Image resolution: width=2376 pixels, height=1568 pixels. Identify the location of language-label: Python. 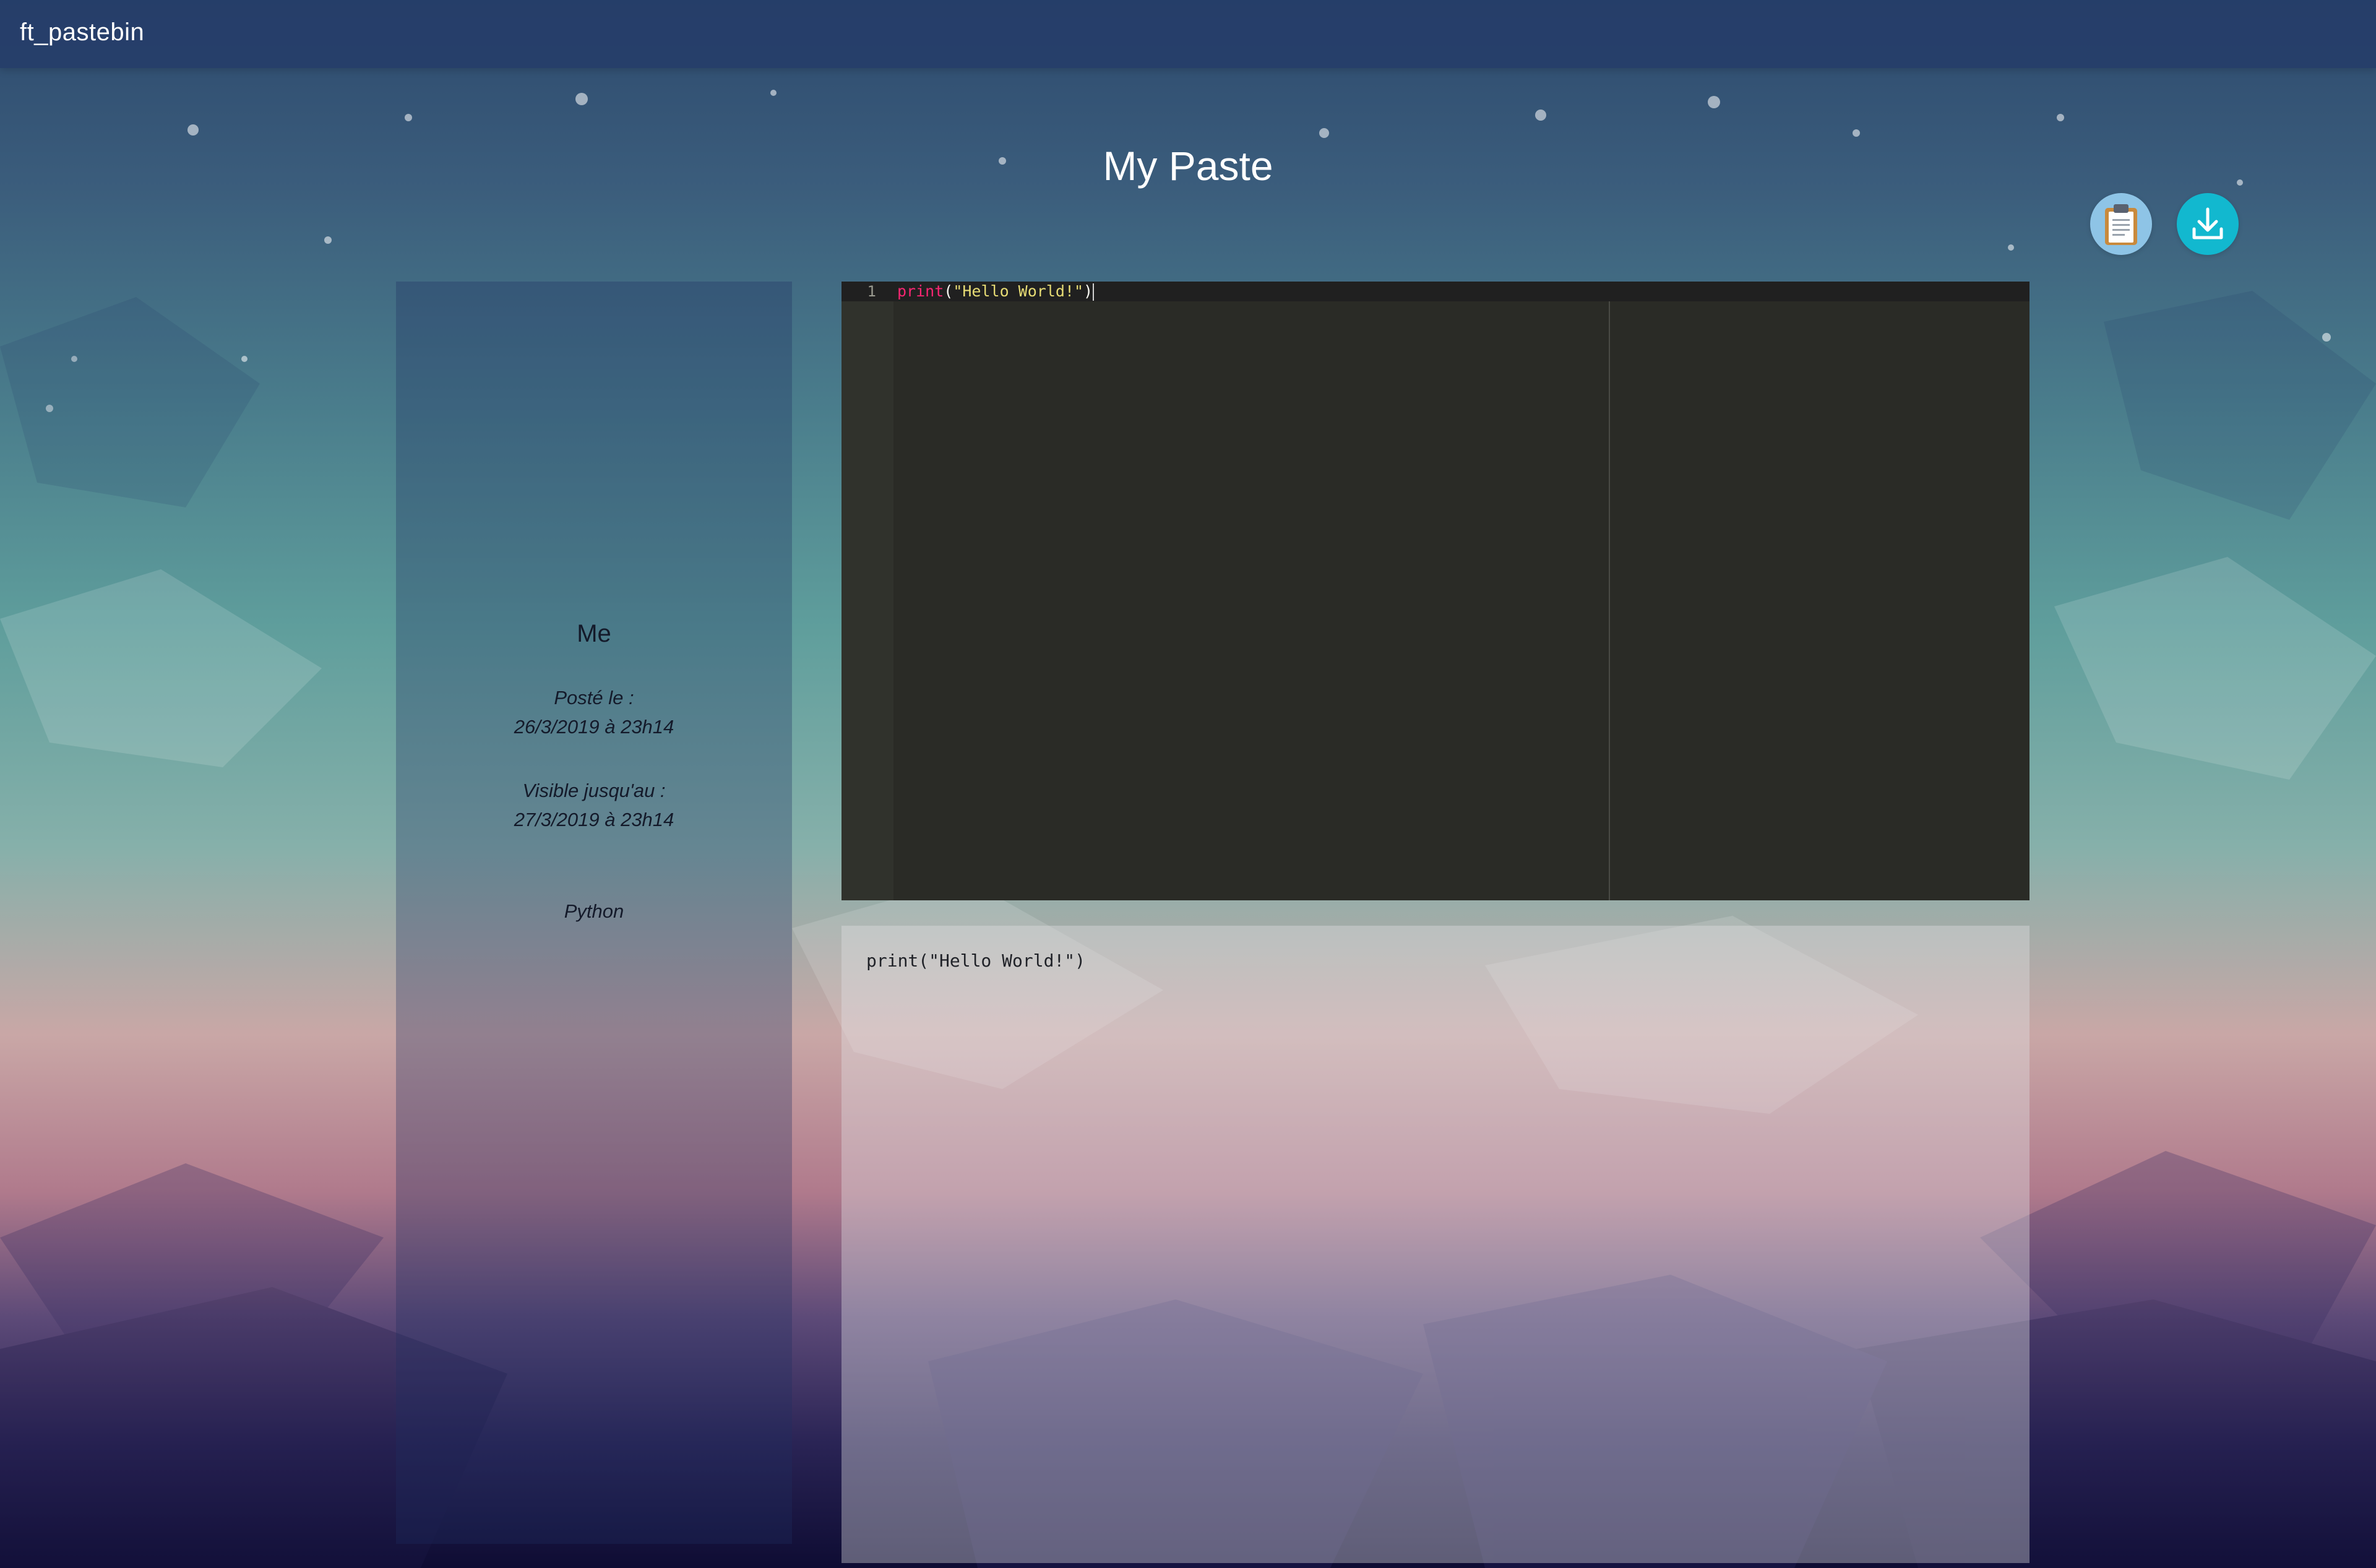
(594, 911).